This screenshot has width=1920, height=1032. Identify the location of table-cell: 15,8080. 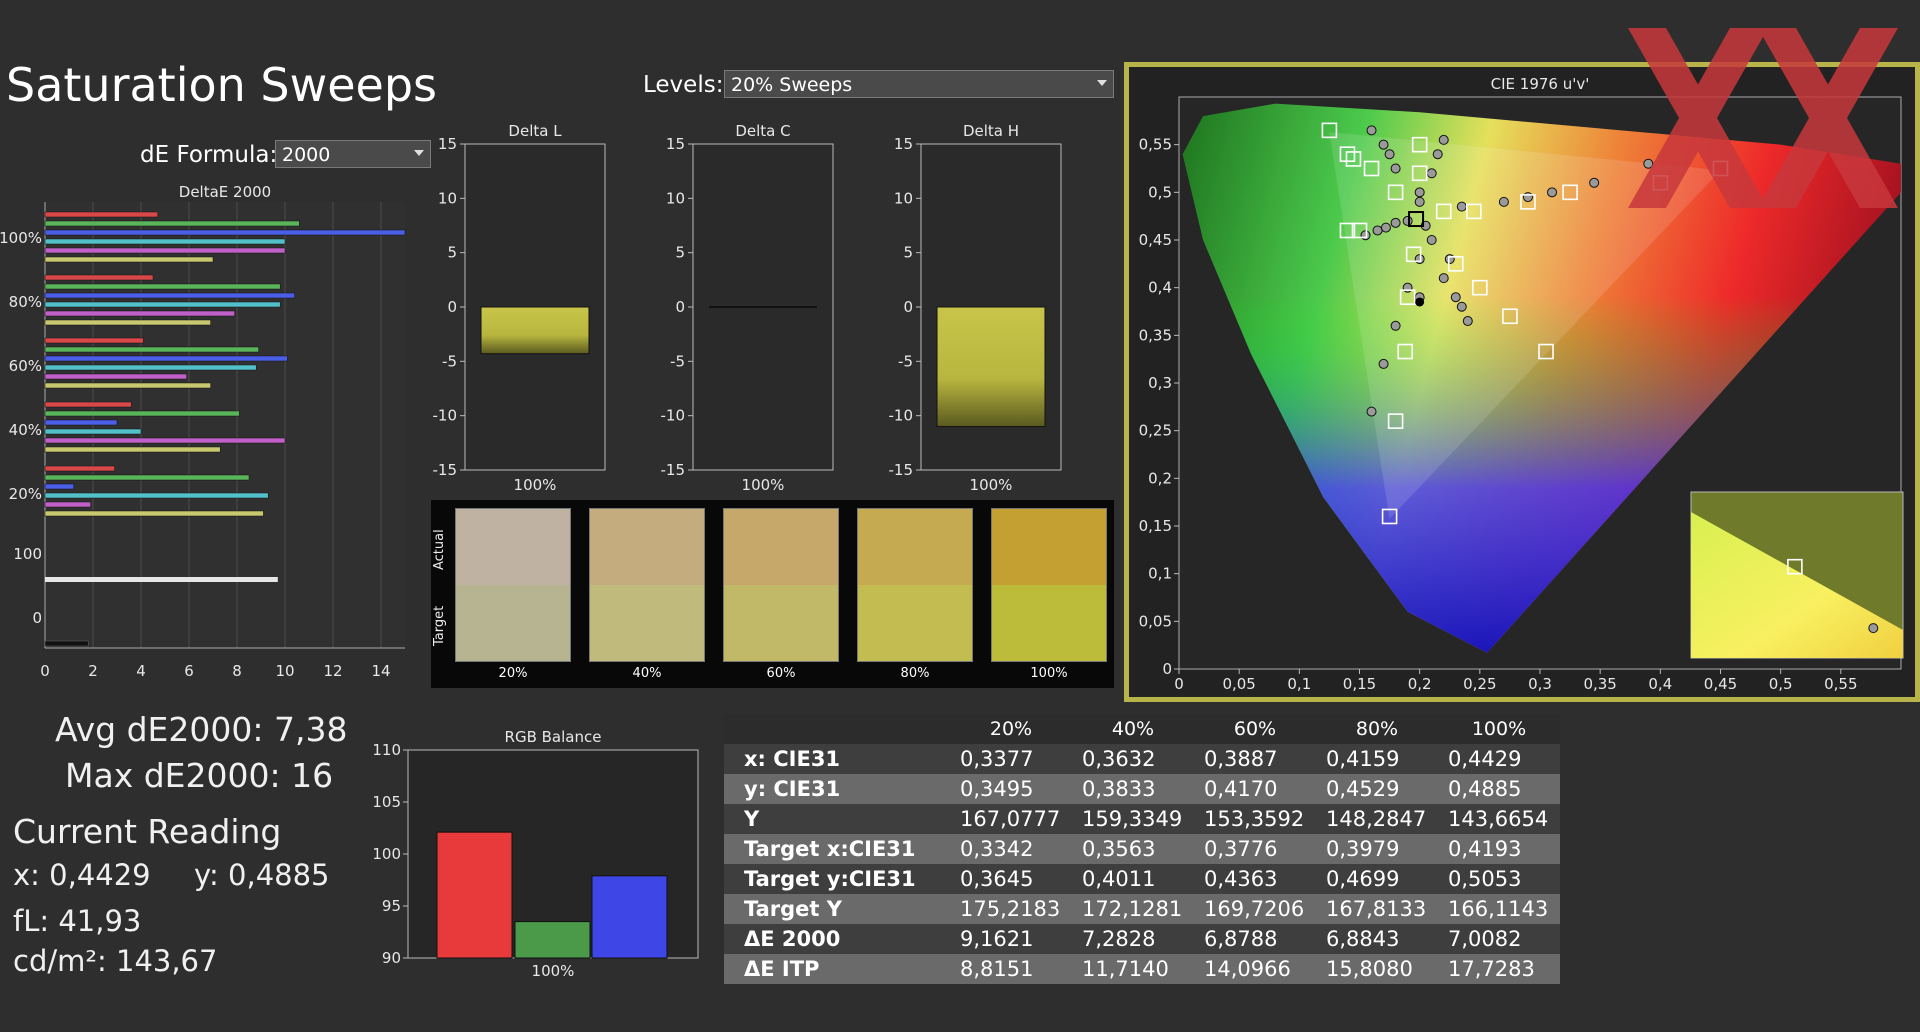
(1369, 969).